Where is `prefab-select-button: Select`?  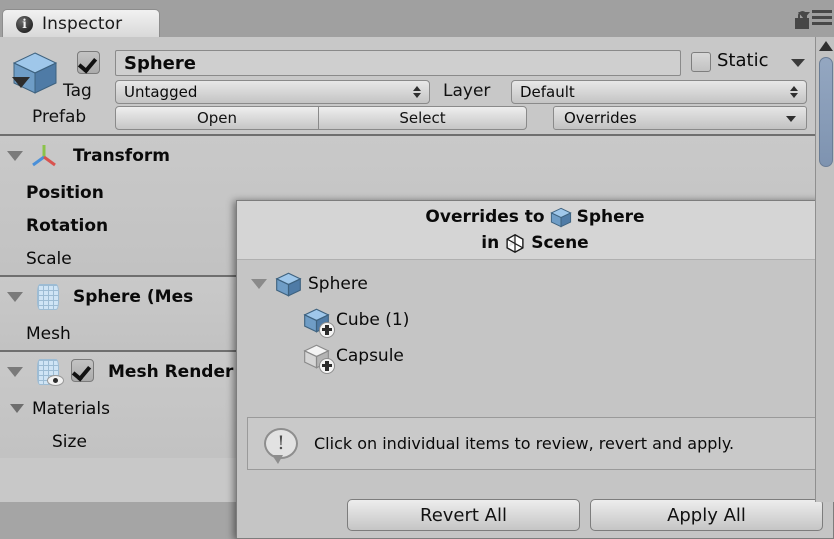
prefab-select-button: Select is located at coordinates (422, 118).